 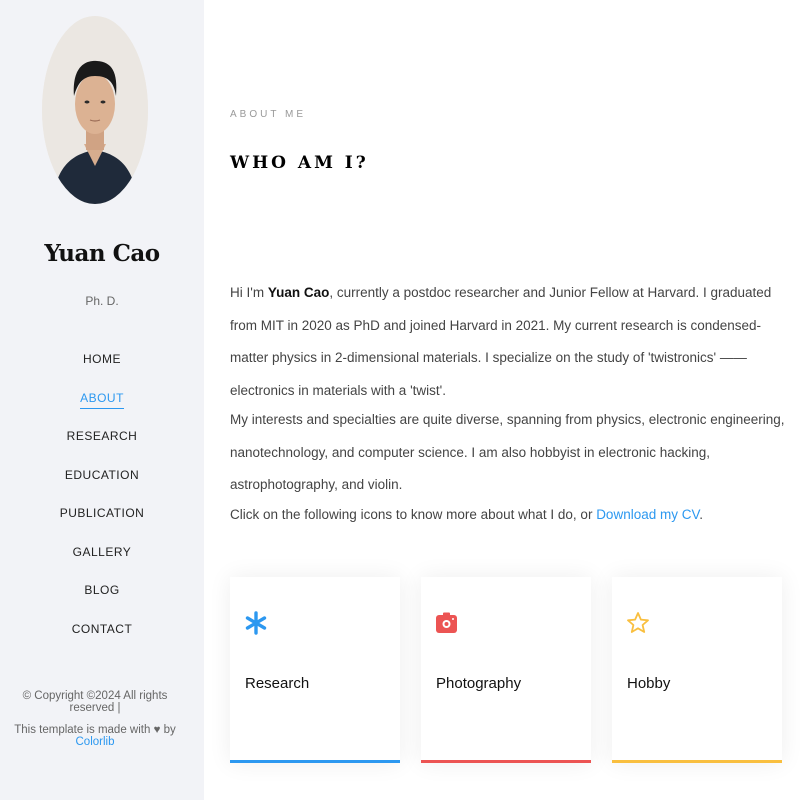 What do you see at coordinates (102, 360) in the screenshot?
I see `nav-link-home: HOME` at bounding box center [102, 360].